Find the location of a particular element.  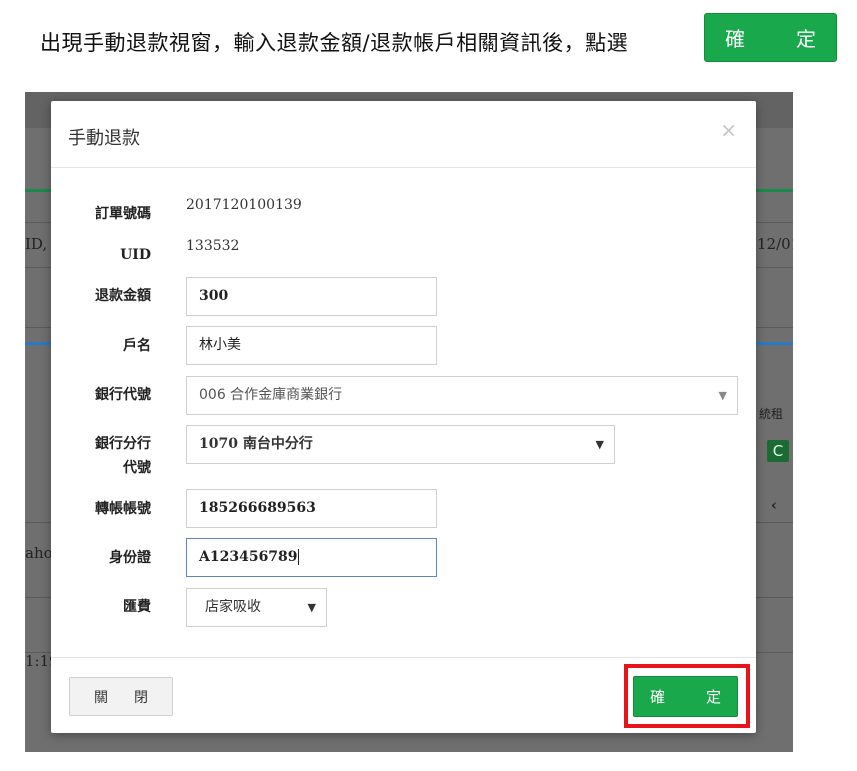

bg-text-arrow: ‹ is located at coordinates (774, 505).